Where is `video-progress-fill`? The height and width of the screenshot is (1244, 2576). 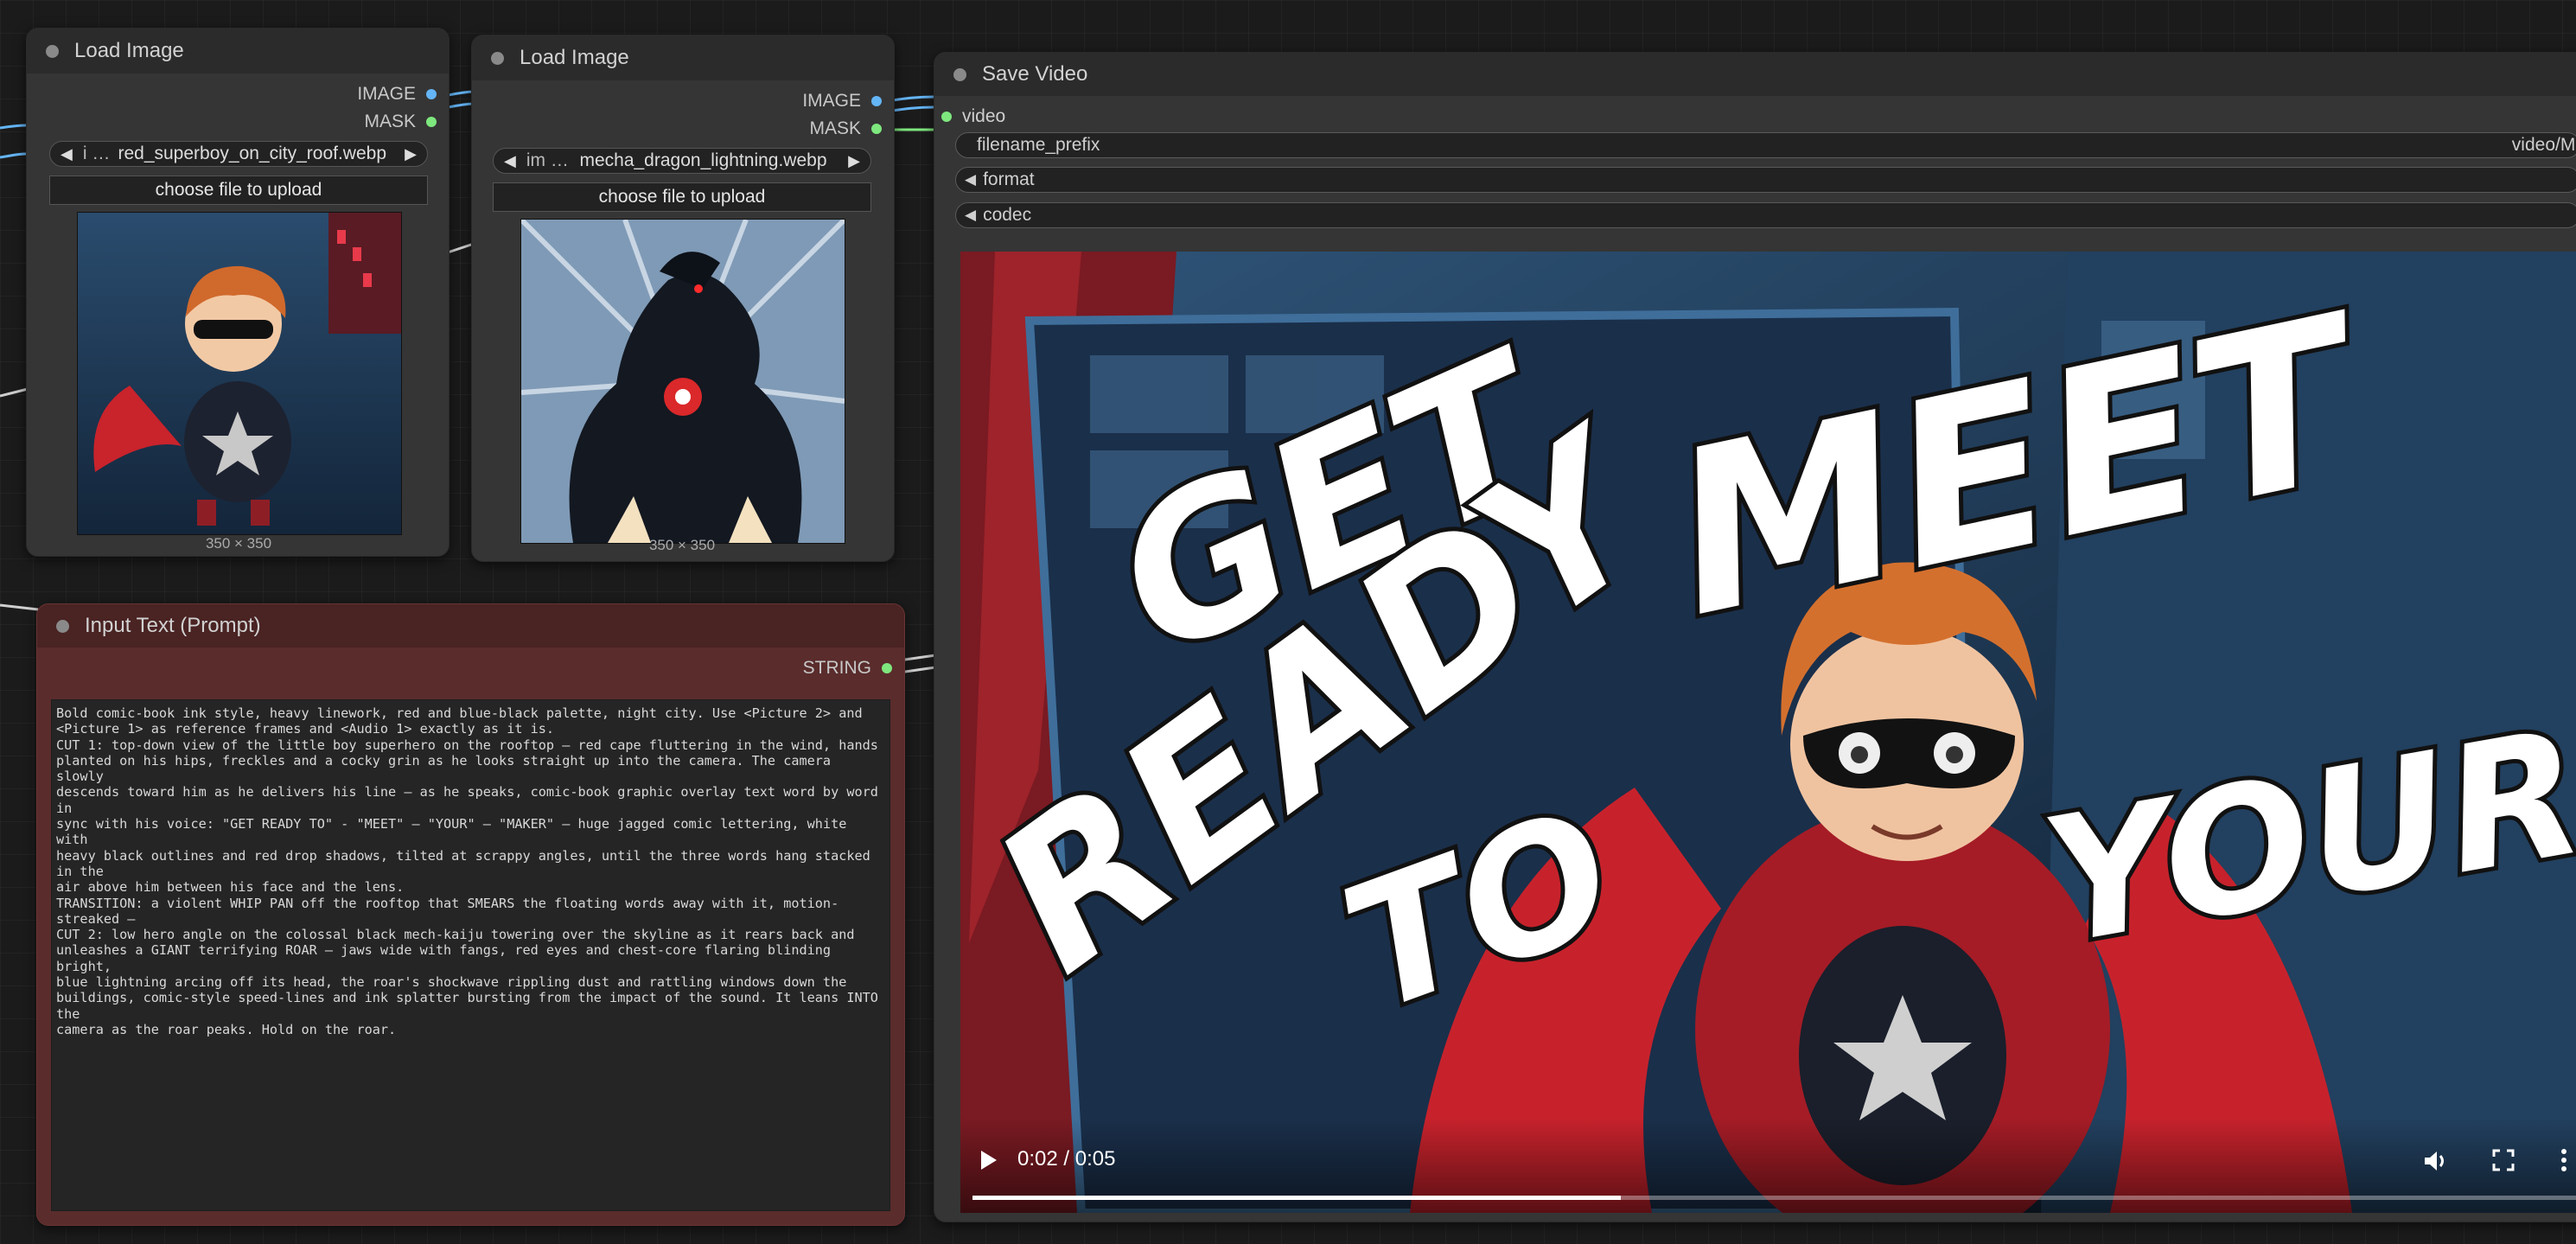 video-progress-fill is located at coordinates (1297, 1198).